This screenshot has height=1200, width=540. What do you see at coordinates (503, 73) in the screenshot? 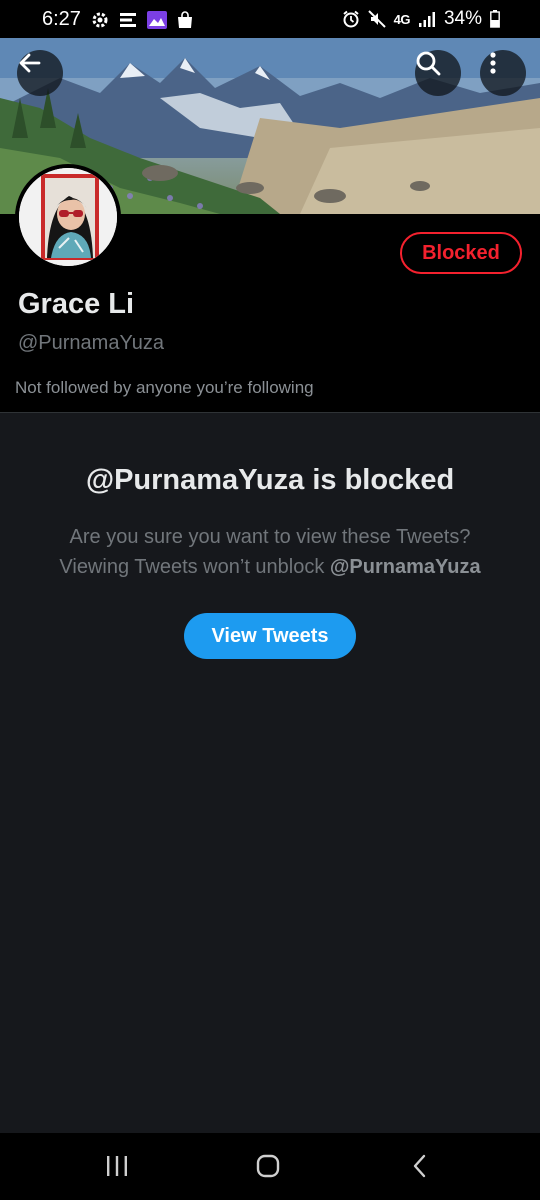
I see `more-options-button` at bounding box center [503, 73].